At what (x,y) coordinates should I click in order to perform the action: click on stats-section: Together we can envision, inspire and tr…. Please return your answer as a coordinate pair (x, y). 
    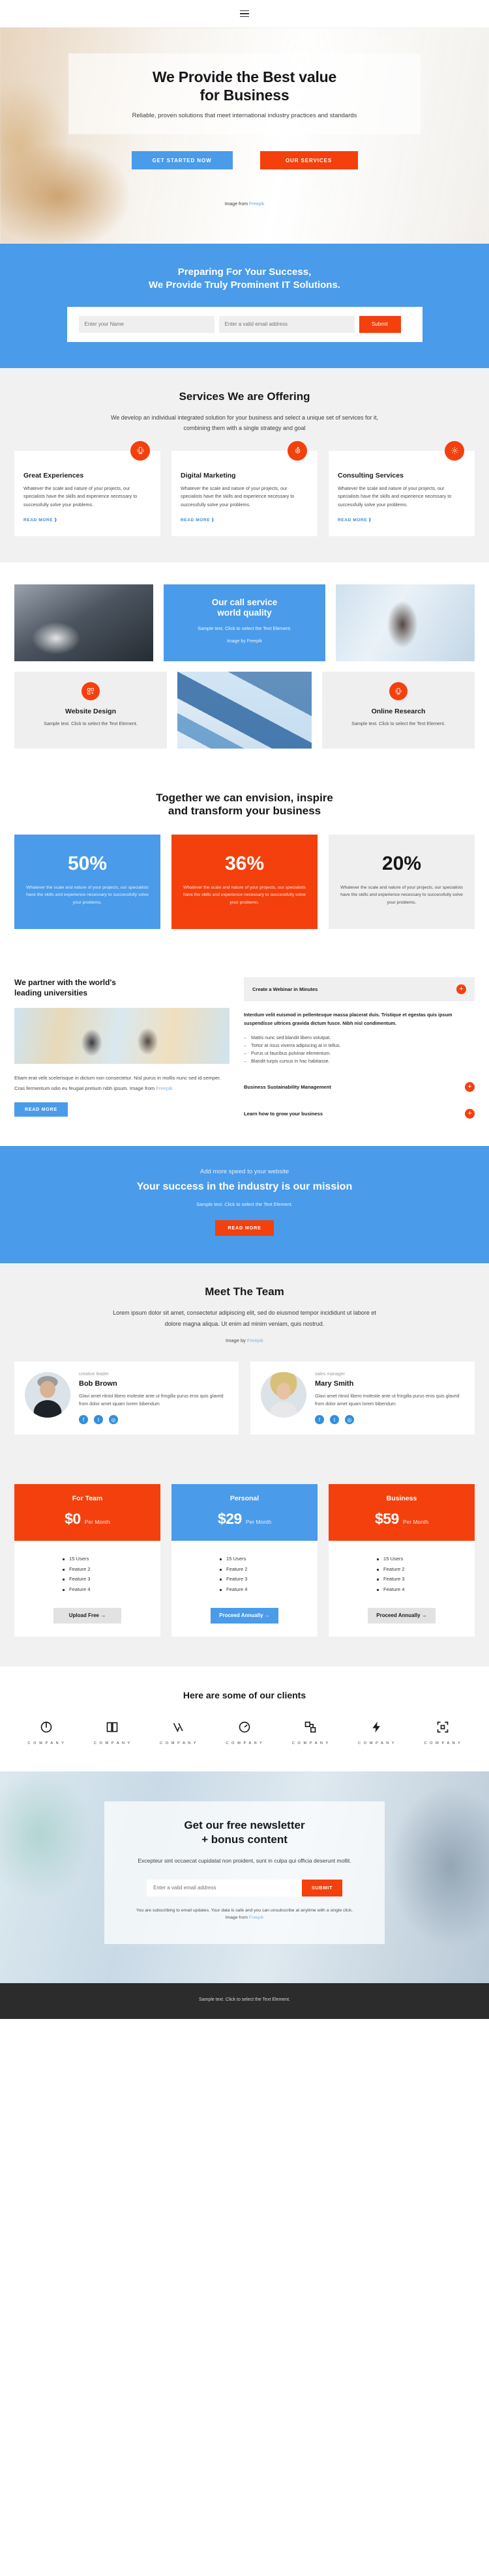
    Looking at the image, I should click on (244, 865).